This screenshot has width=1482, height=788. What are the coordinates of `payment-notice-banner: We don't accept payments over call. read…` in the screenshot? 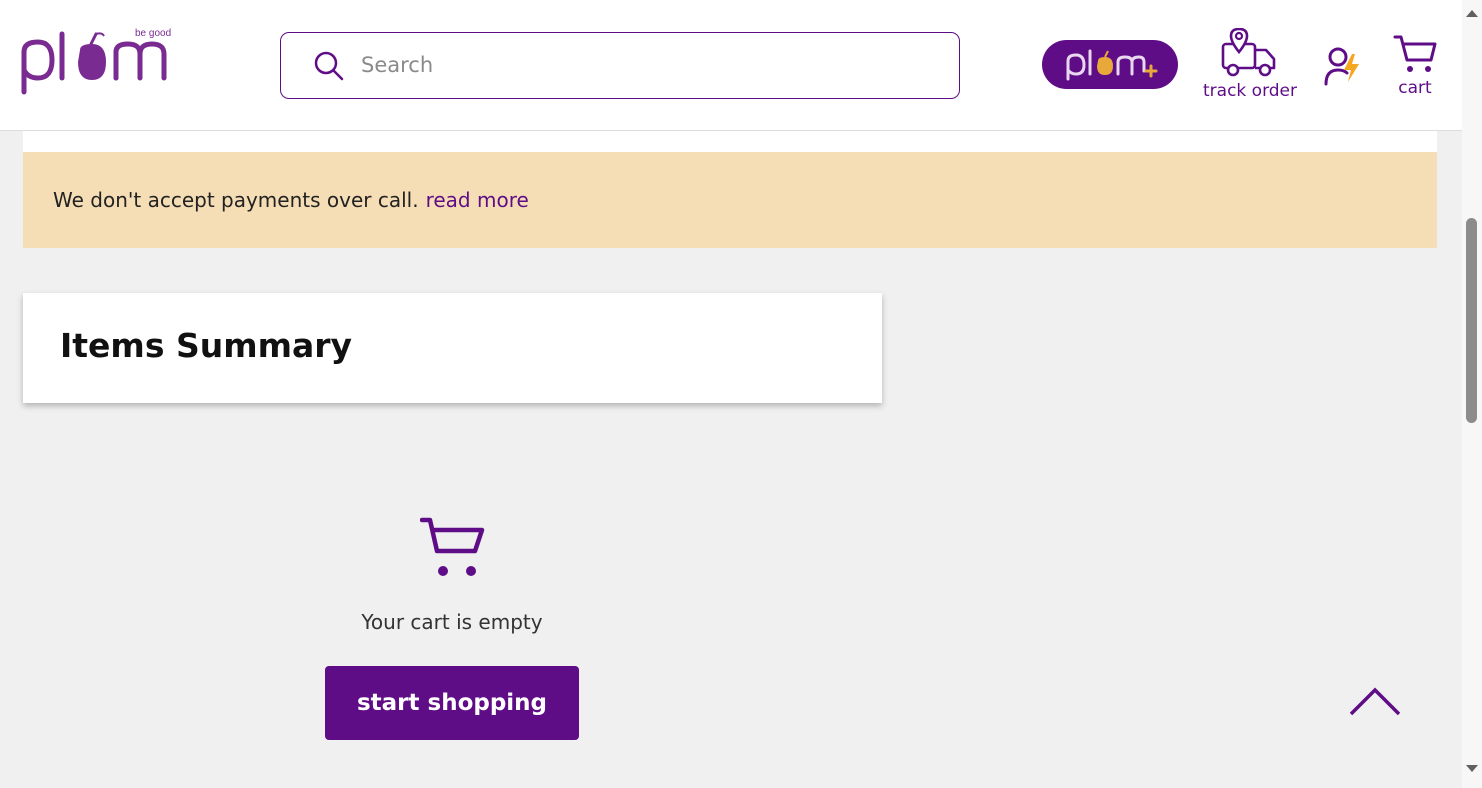 It's located at (730, 200).